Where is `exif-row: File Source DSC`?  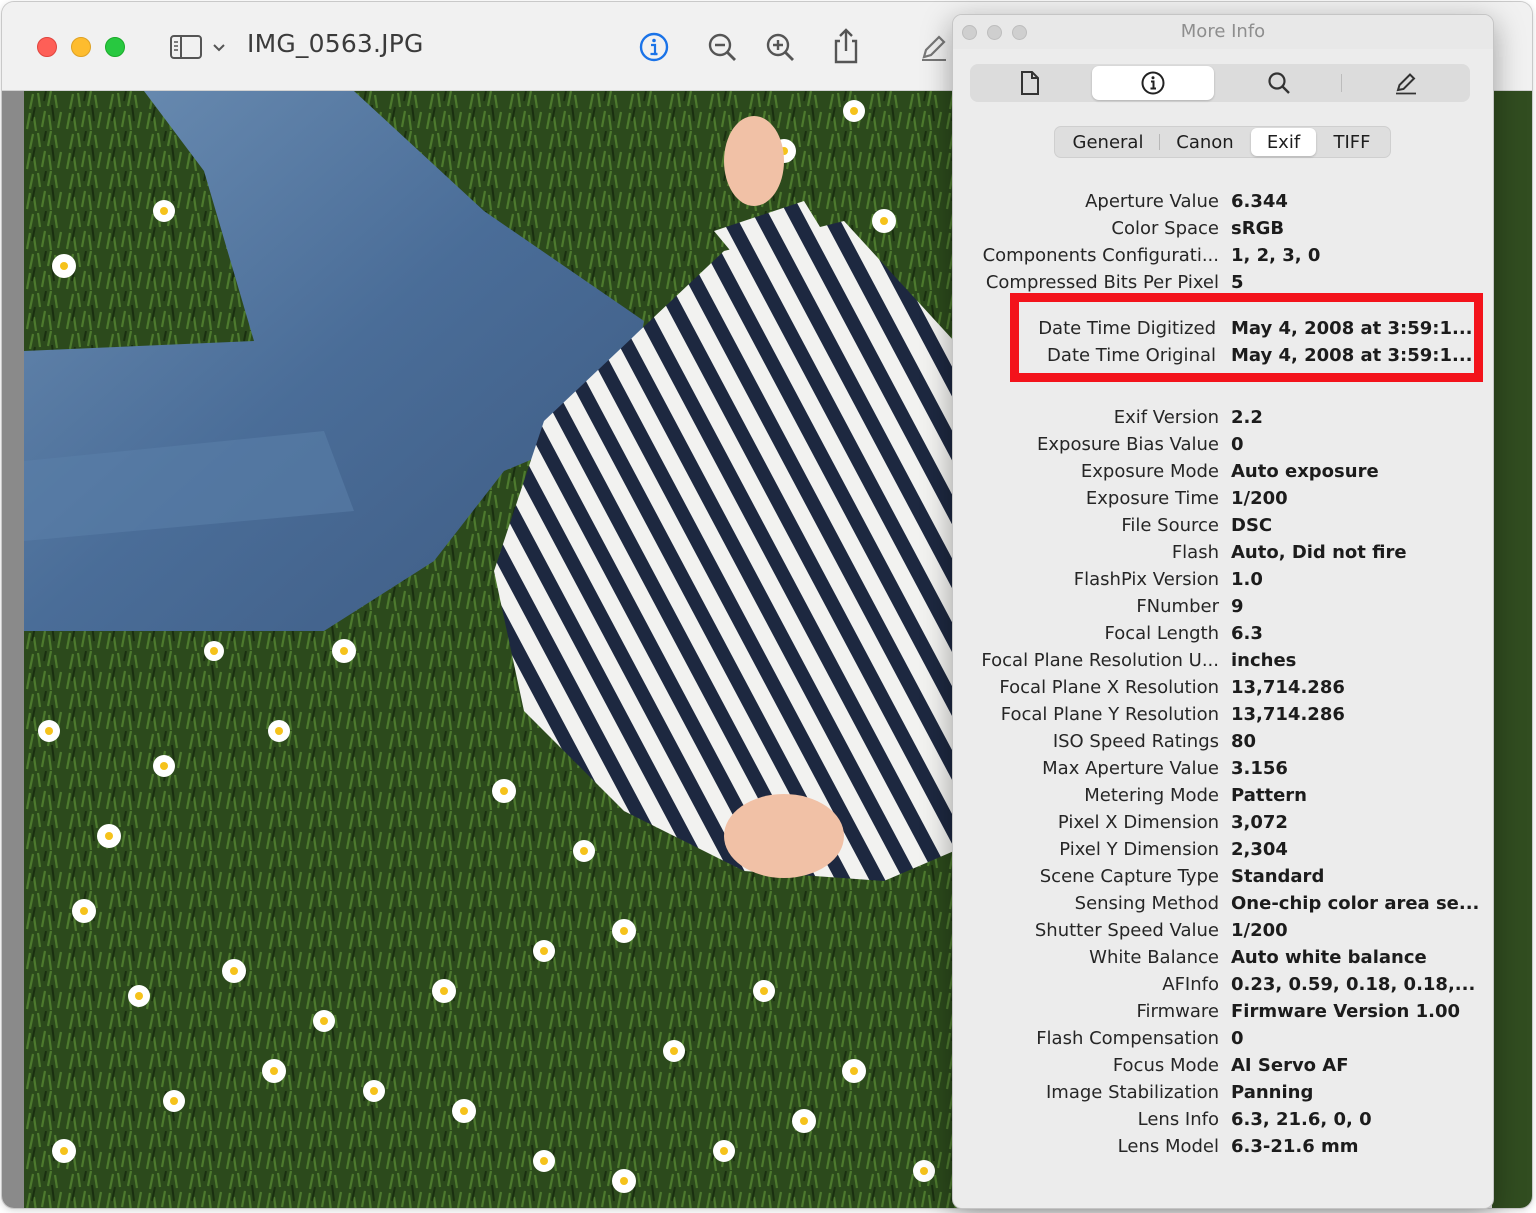 exif-row: File Source DSC is located at coordinates (1223, 526).